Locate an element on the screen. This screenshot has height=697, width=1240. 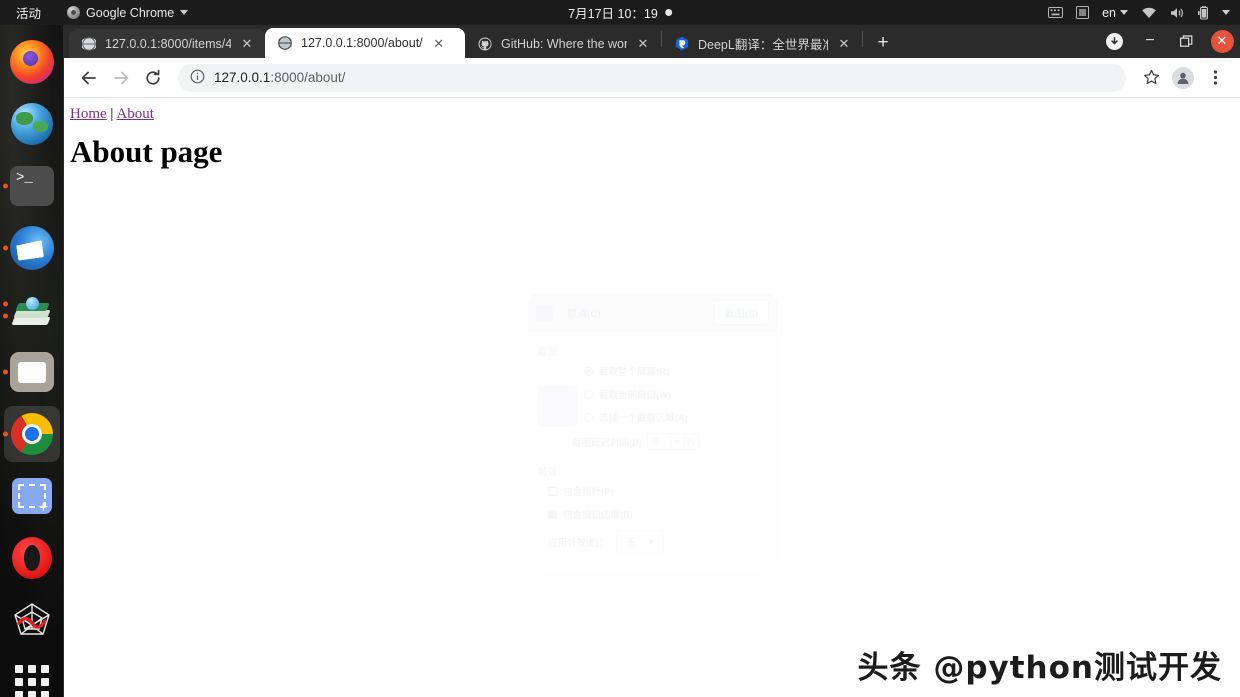
apply-effect-select: 无 ▾ is located at coordinates (640, 542).